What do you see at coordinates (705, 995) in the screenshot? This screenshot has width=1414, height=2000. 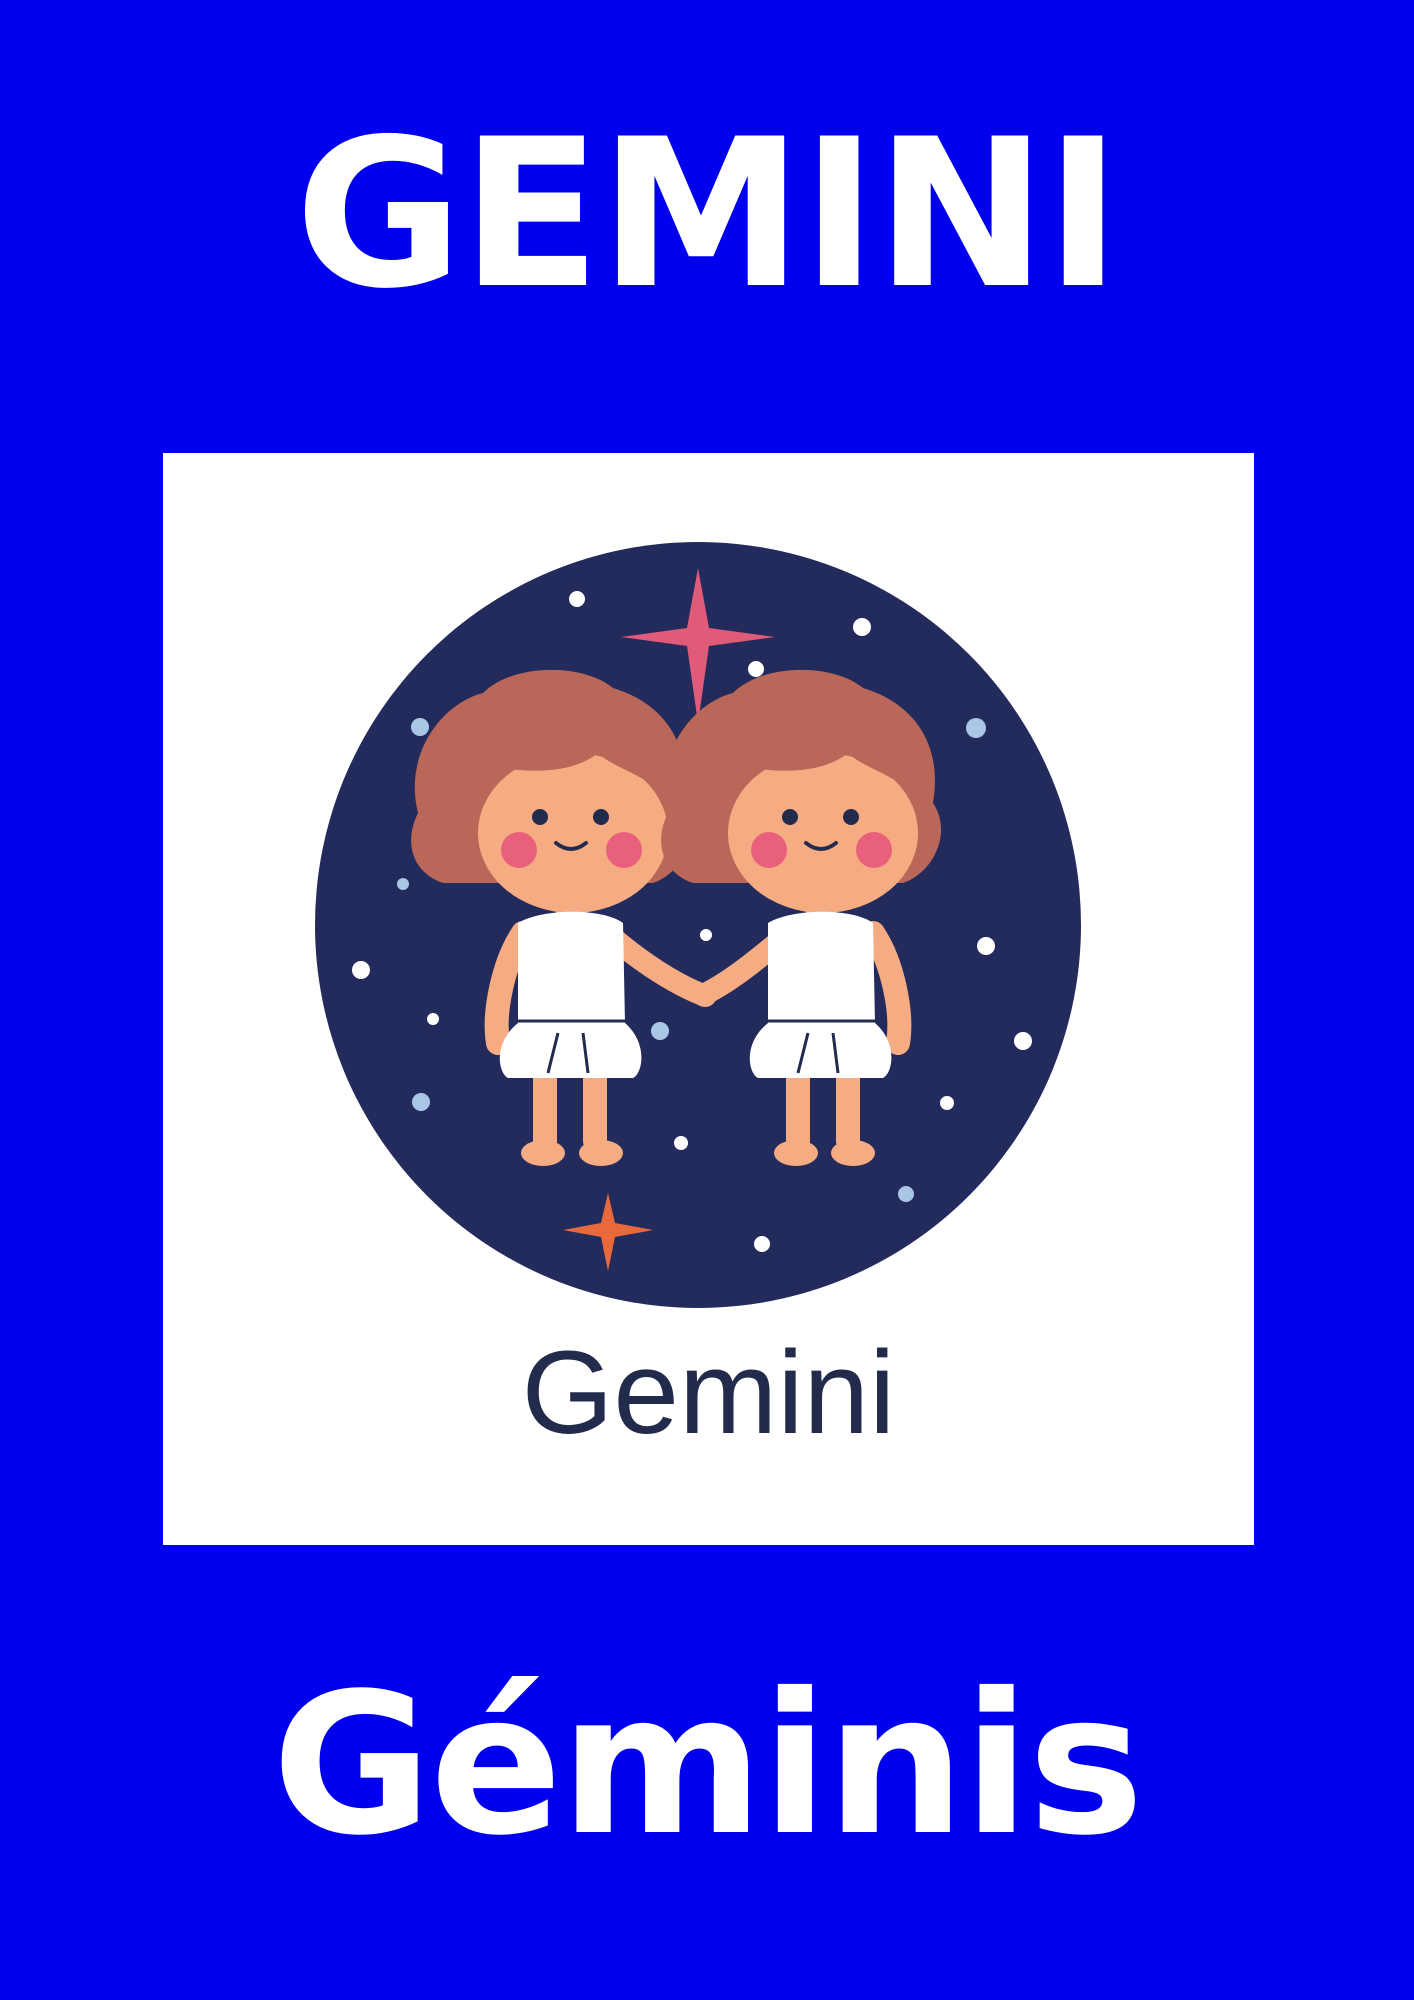 I see `clasped-hands` at bounding box center [705, 995].